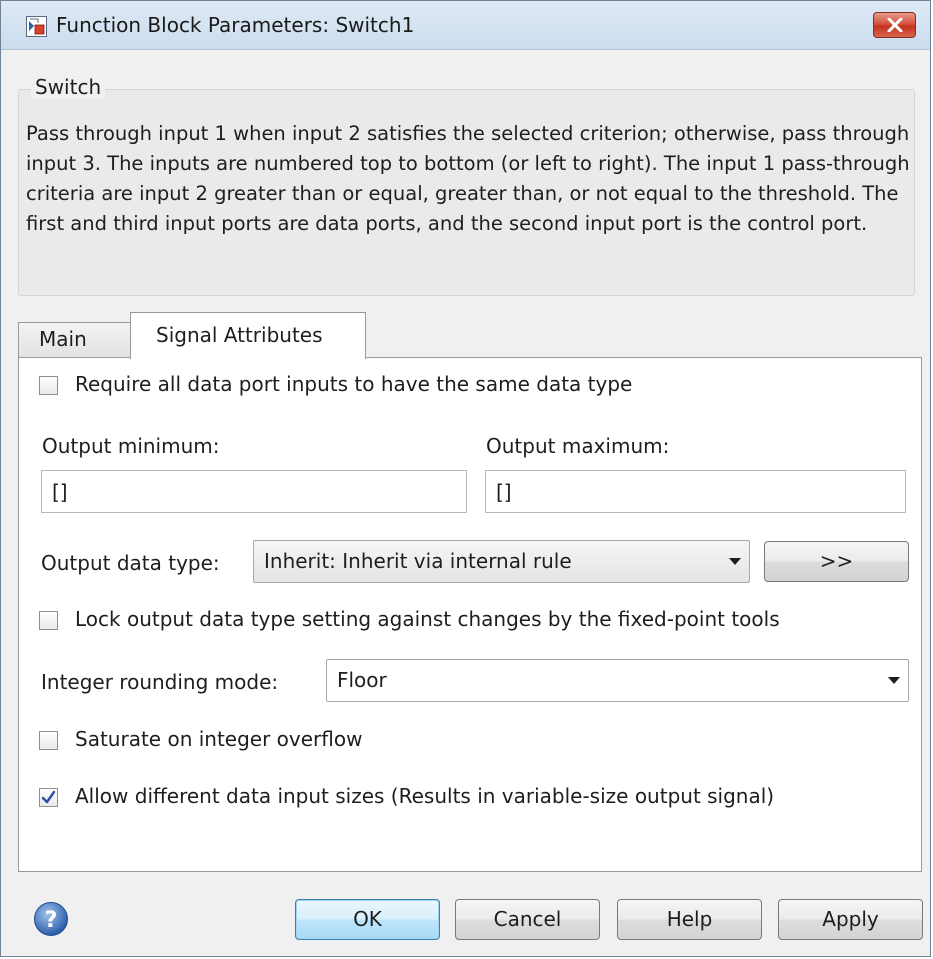  I want to click on tab-main: Main, so click(74, 340).